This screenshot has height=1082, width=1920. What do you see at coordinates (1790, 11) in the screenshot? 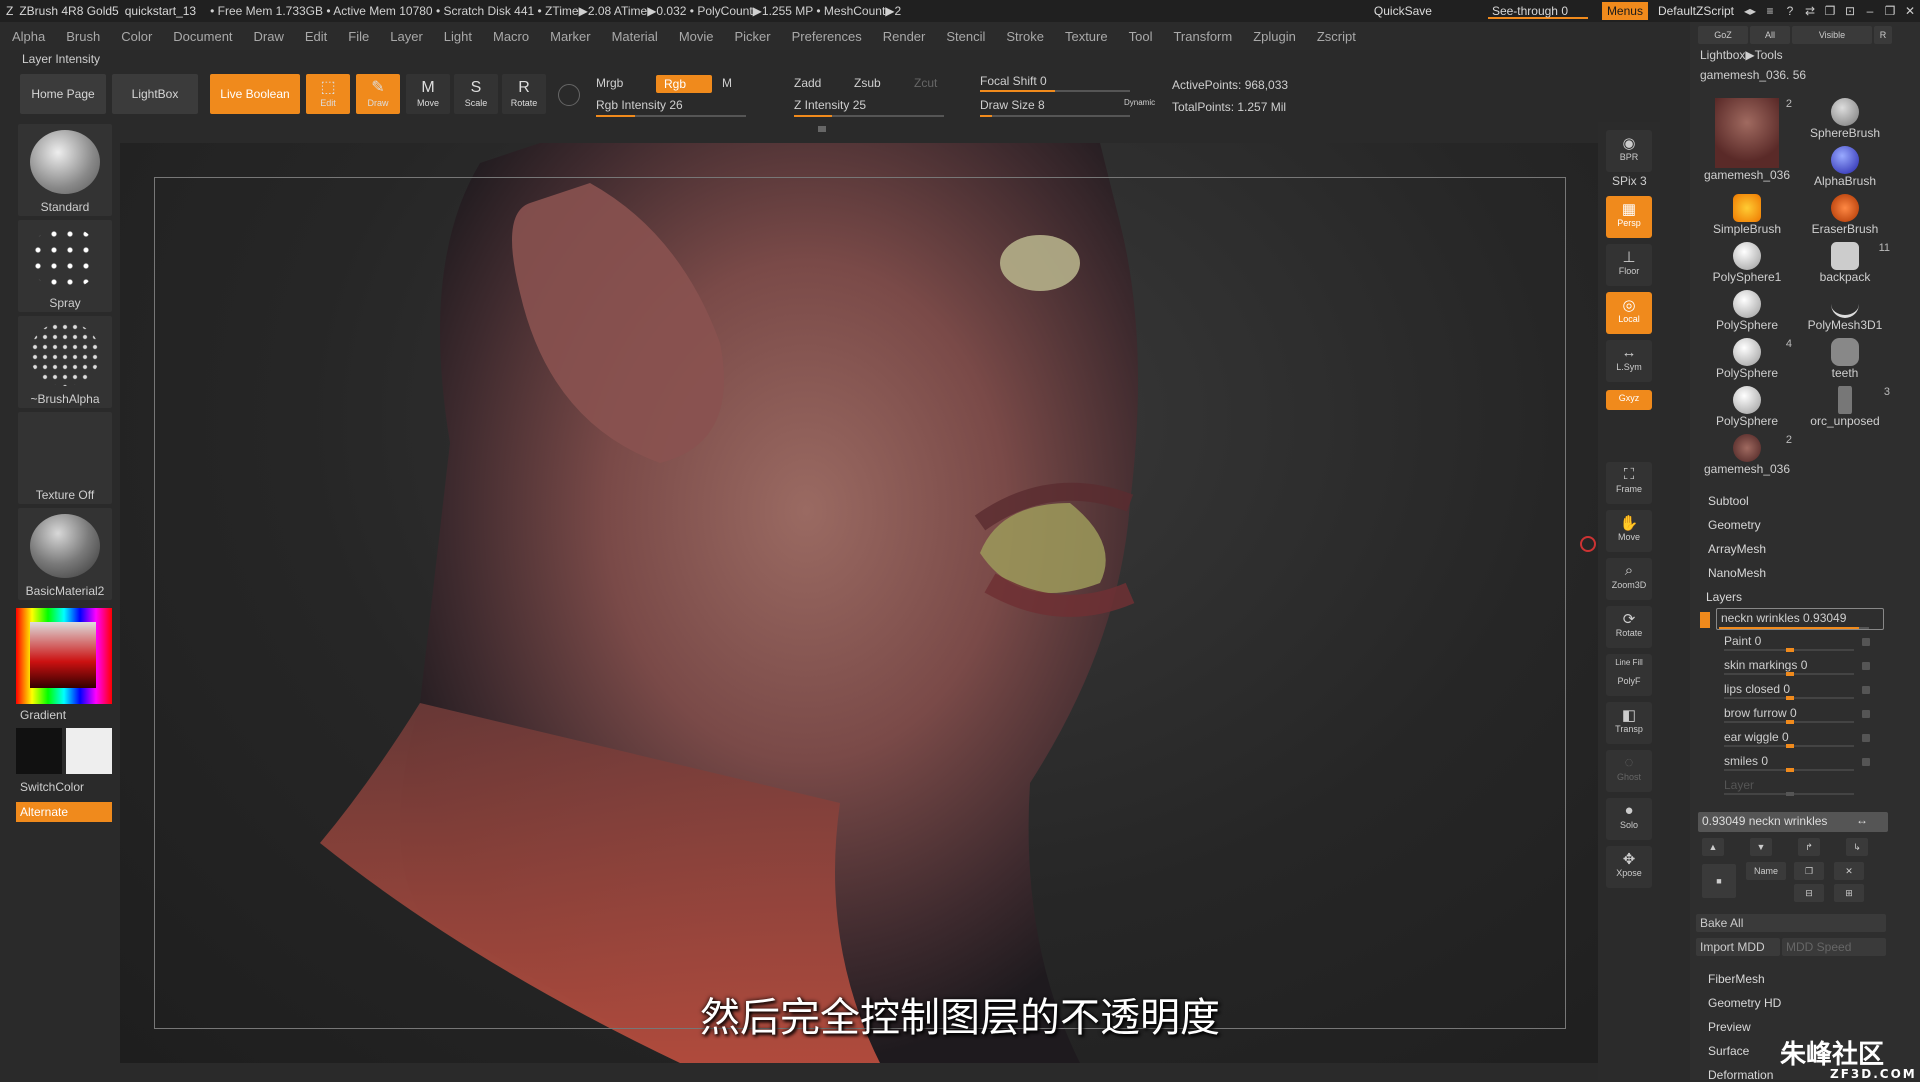
I see `help-icon: ?` at bounding box center [1790, 11].